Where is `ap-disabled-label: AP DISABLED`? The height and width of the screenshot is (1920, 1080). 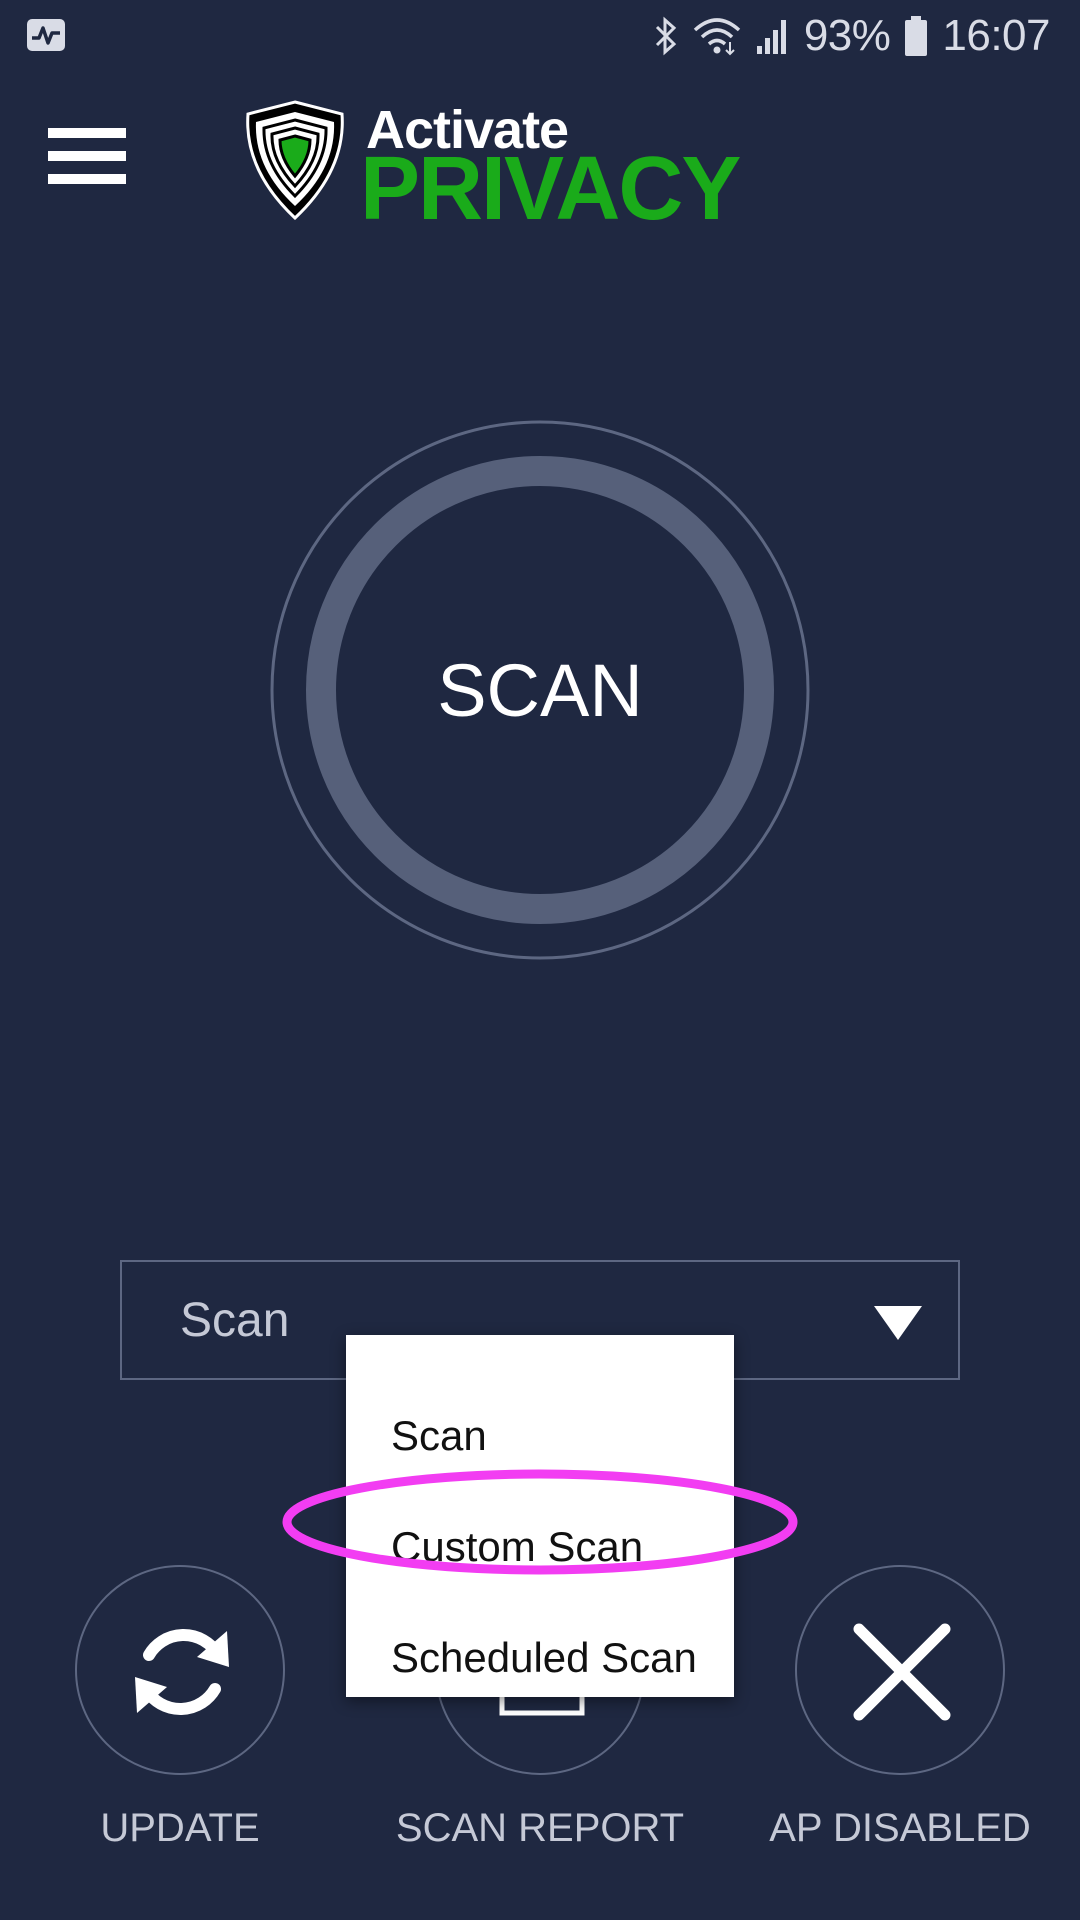
ap-disabled-label: AP DISABLED is located at coordinates (900, 1828).